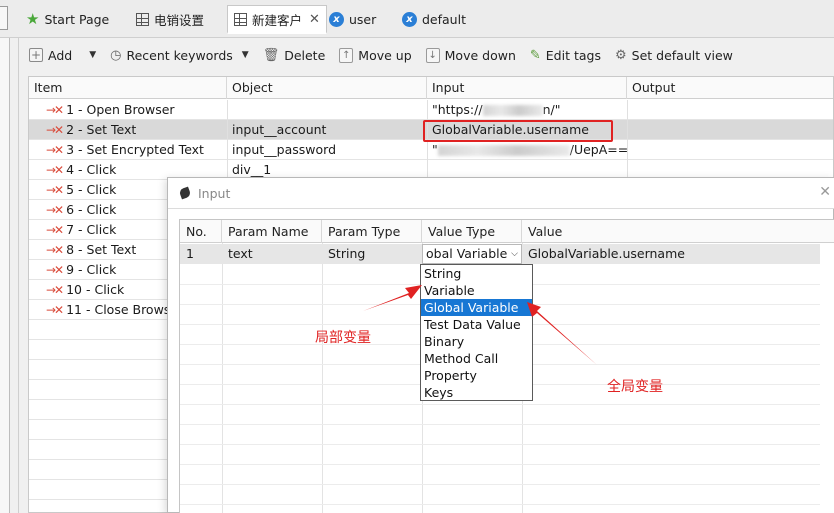 The height and width of the screenshot is (513, 834). I want to click on highlight-box, so click(518, 131).